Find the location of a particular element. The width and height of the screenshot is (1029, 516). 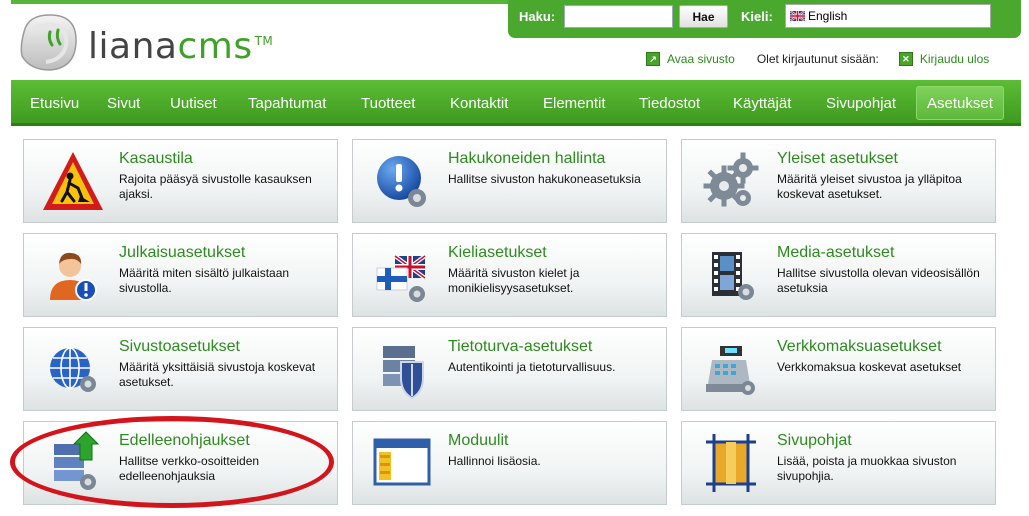

nav-item-sivupohjat: Sivupohjat is located at coordinates (861, 103).